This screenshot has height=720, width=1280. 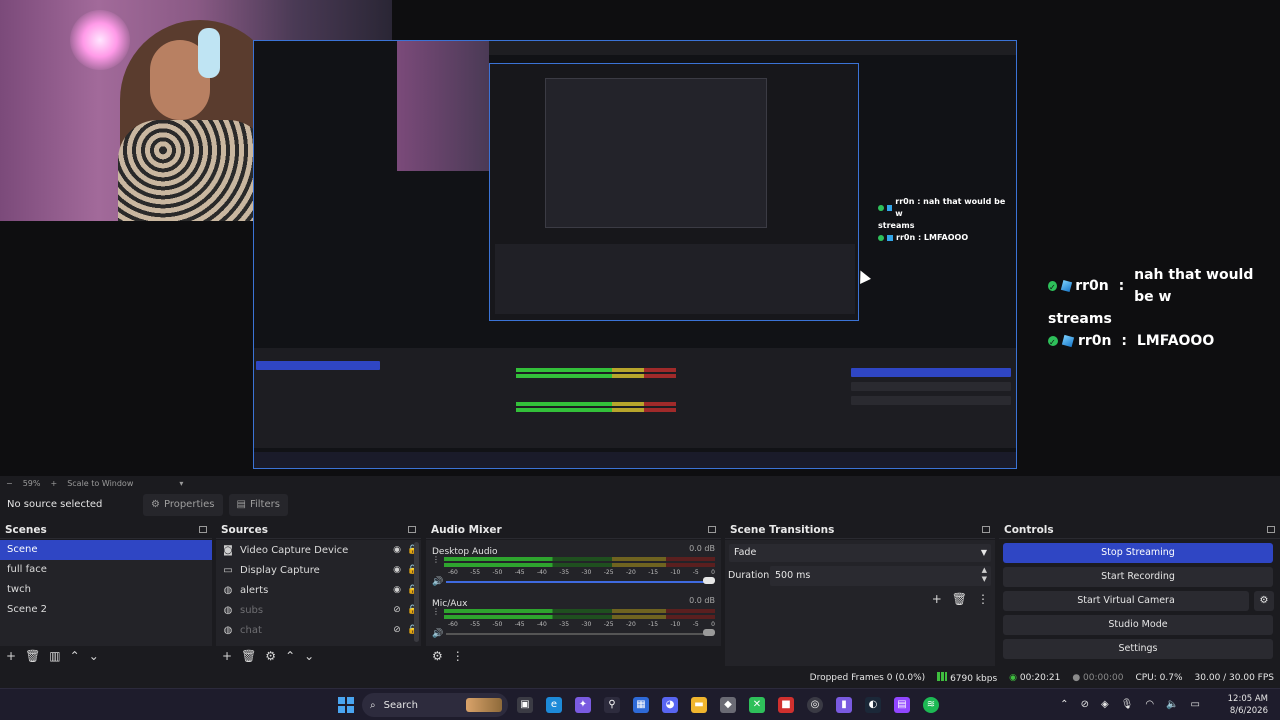 What do you see at coordinates (579, 559) in the screenshot?
I see `volume-meter` at bounding box center [579, 559].